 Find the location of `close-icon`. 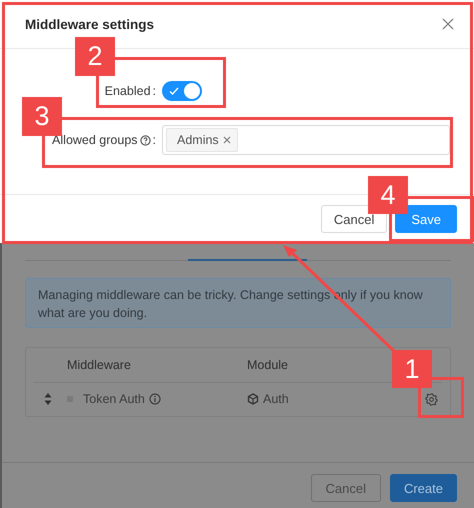

close-icon is located at coordinates (448, 24).